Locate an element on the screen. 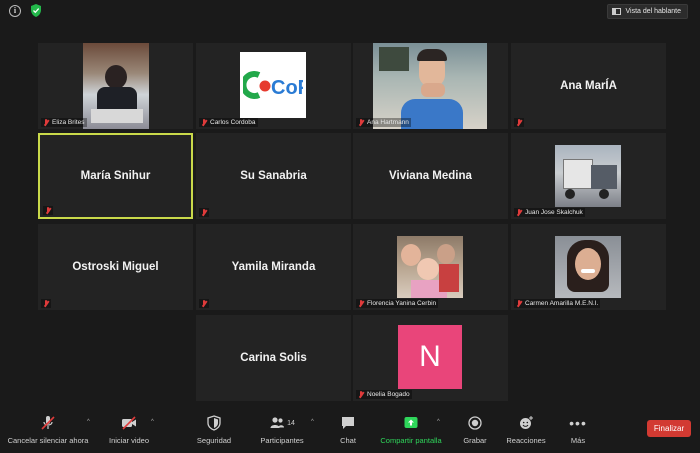 The width and height of the screenshot is (700, 453). participant-tile: Su Sanabria is located at coordinates (273, 176).